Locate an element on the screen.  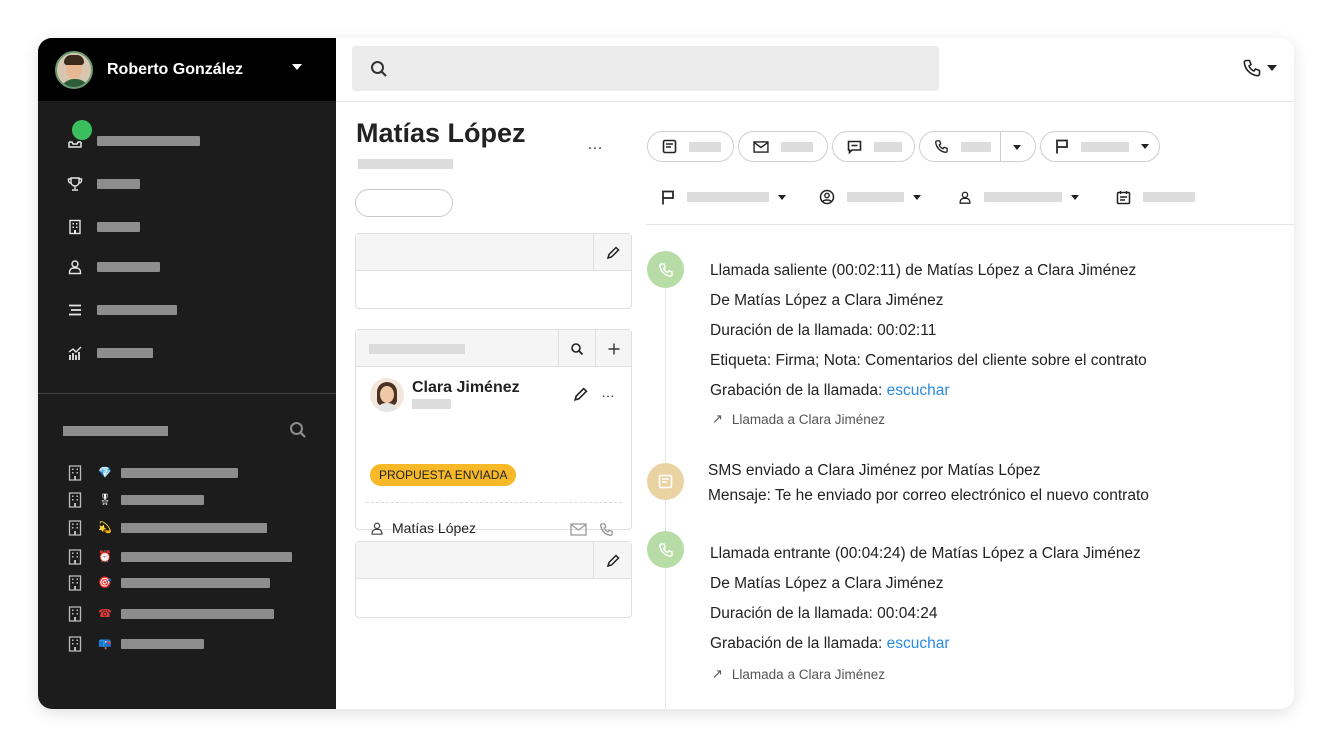
email-icon is located at coordinates (578, 529).